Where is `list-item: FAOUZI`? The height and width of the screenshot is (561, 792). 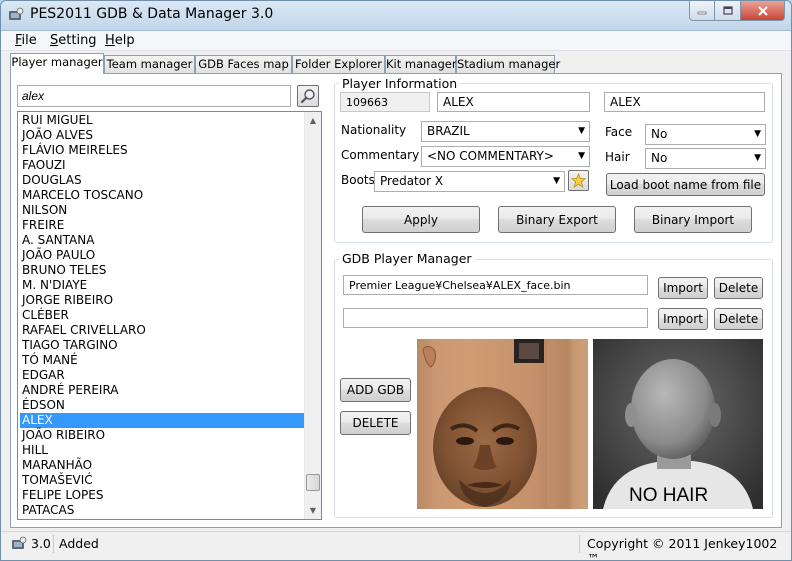 list-item: FAOUZI is located at coordinates (162, 165).